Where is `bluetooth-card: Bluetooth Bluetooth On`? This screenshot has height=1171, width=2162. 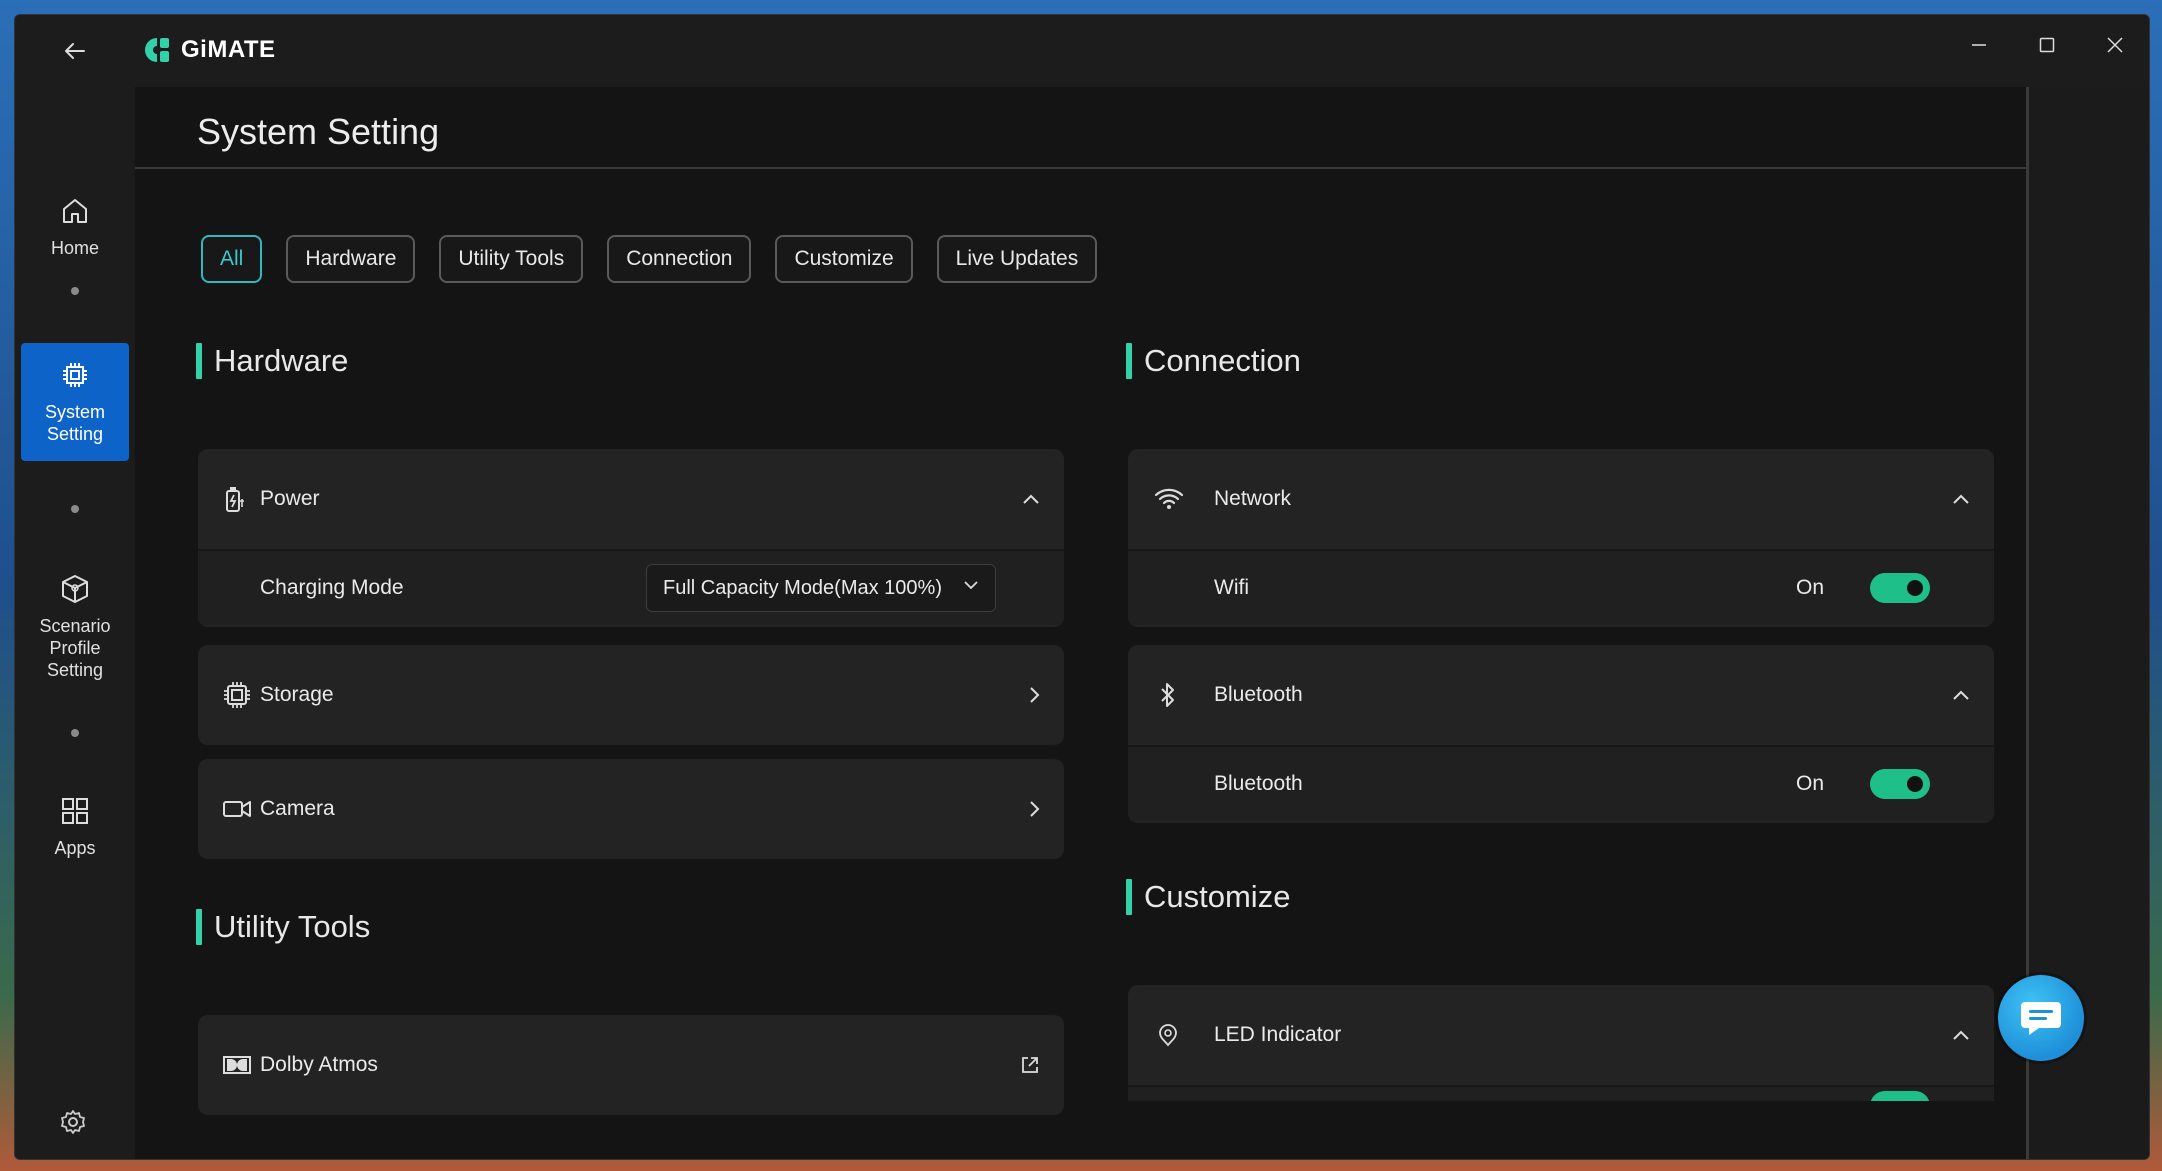
bluetooth-card: Bluetooth Bluetooth On is located at coordinates (1561, 734).